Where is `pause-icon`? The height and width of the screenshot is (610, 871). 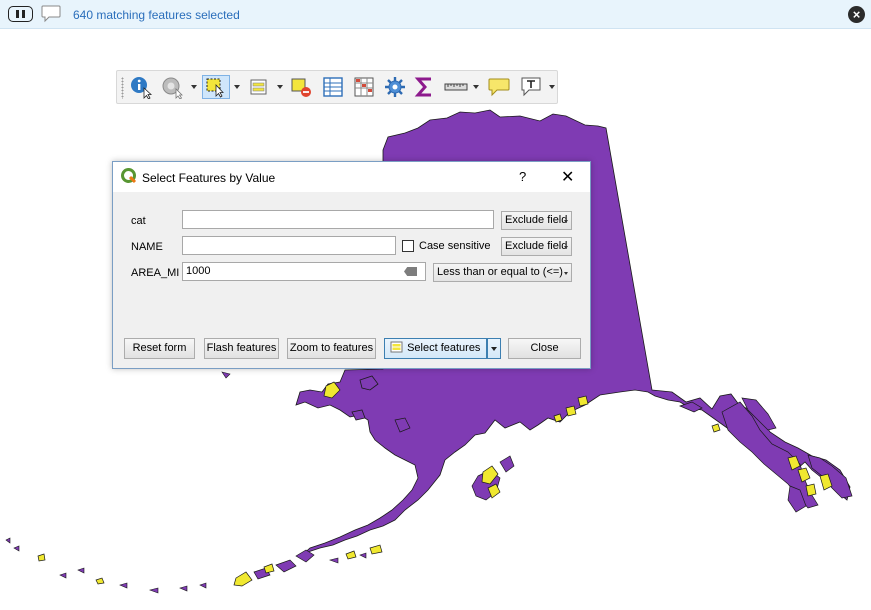 pause-icon is located at coordinates (20, 14).